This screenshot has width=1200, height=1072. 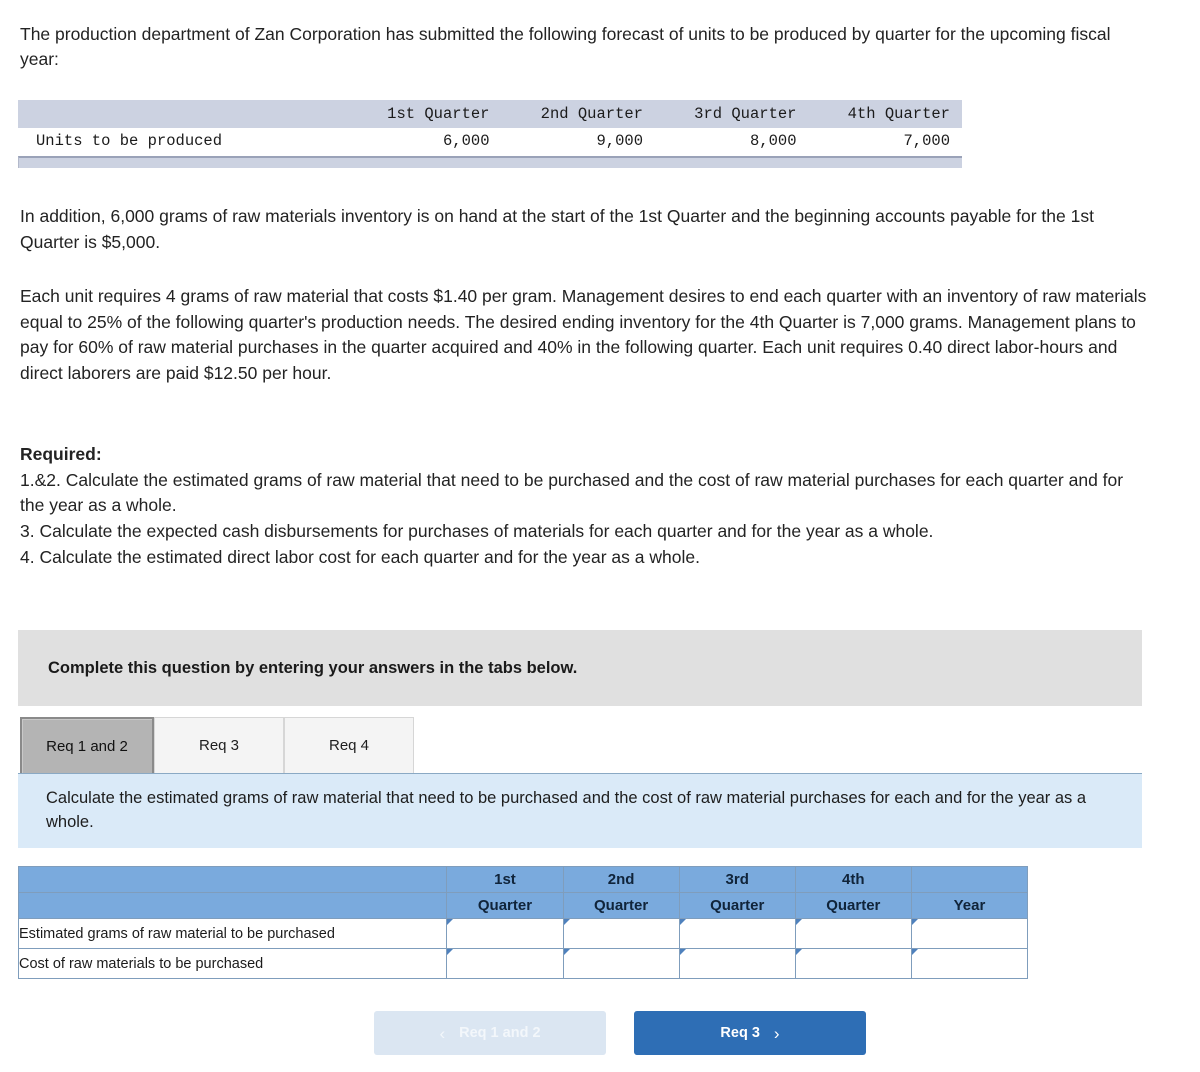 I want to click on cost-q3-input, so click(x=737, y=963).